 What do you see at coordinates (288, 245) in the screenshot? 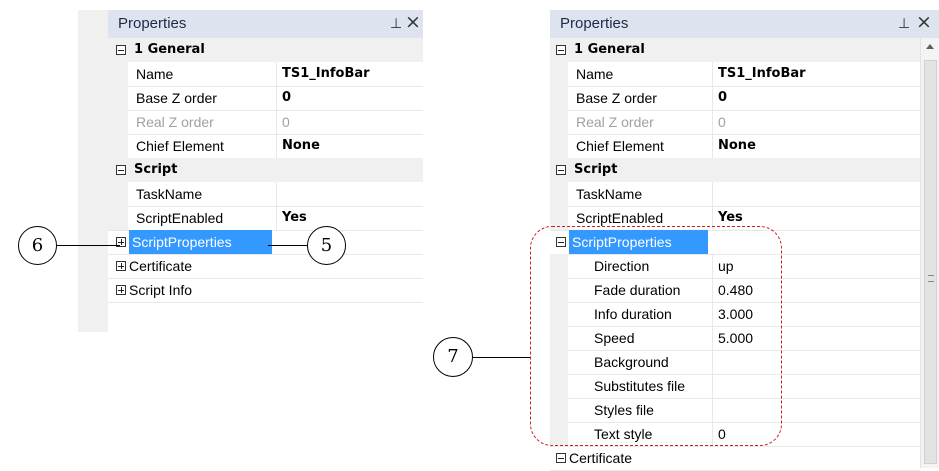
I see `callout-5-leader` at bounding box center [288, 245].